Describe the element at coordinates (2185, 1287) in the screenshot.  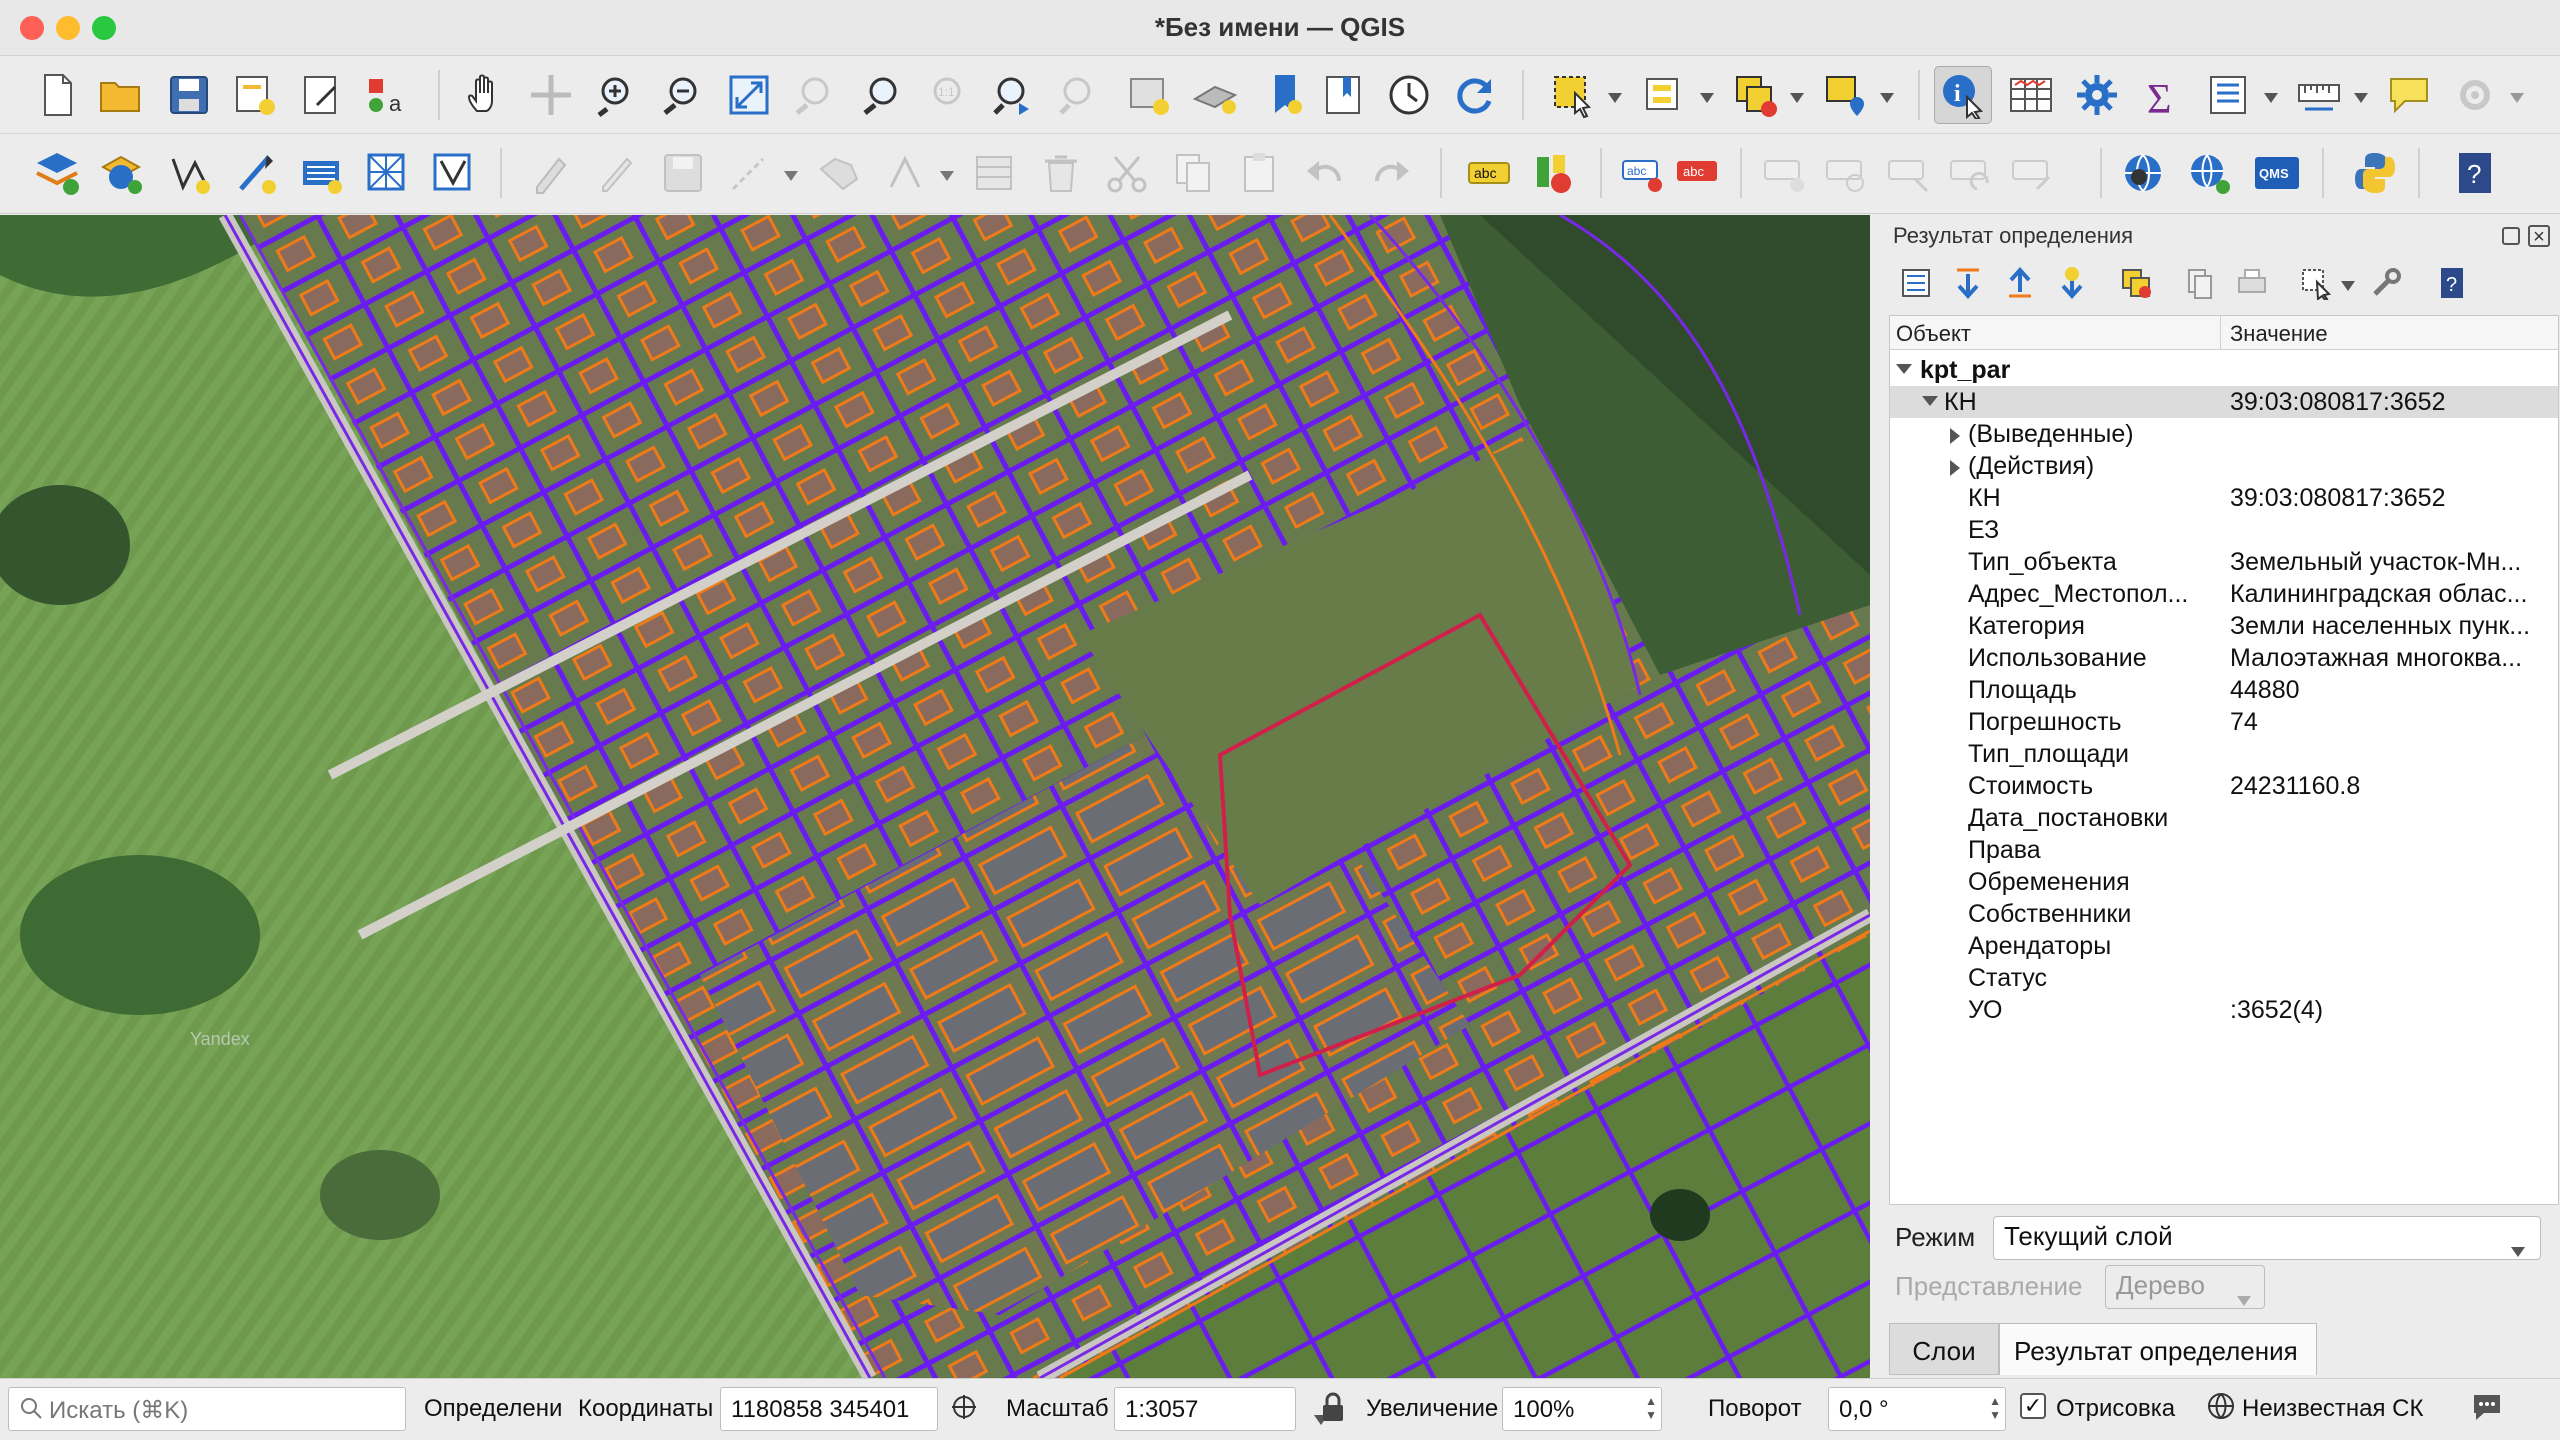
I see `view-select: Дерево` at that location.